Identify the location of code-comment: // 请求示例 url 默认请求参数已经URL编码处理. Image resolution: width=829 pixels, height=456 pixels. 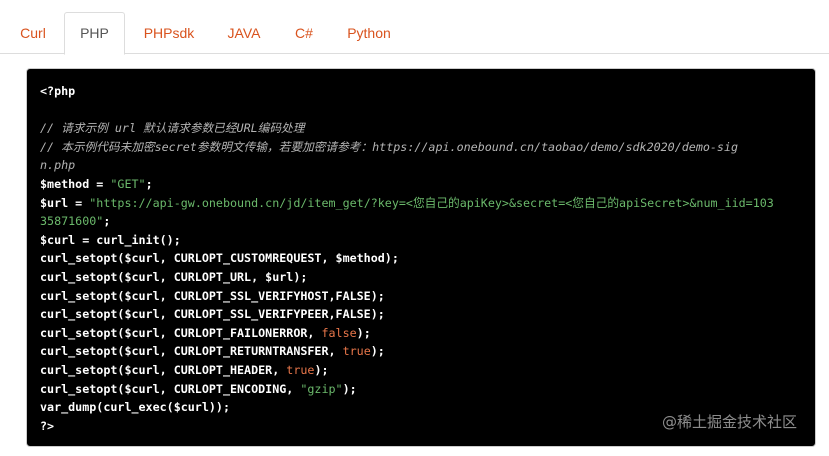
(172, 128).